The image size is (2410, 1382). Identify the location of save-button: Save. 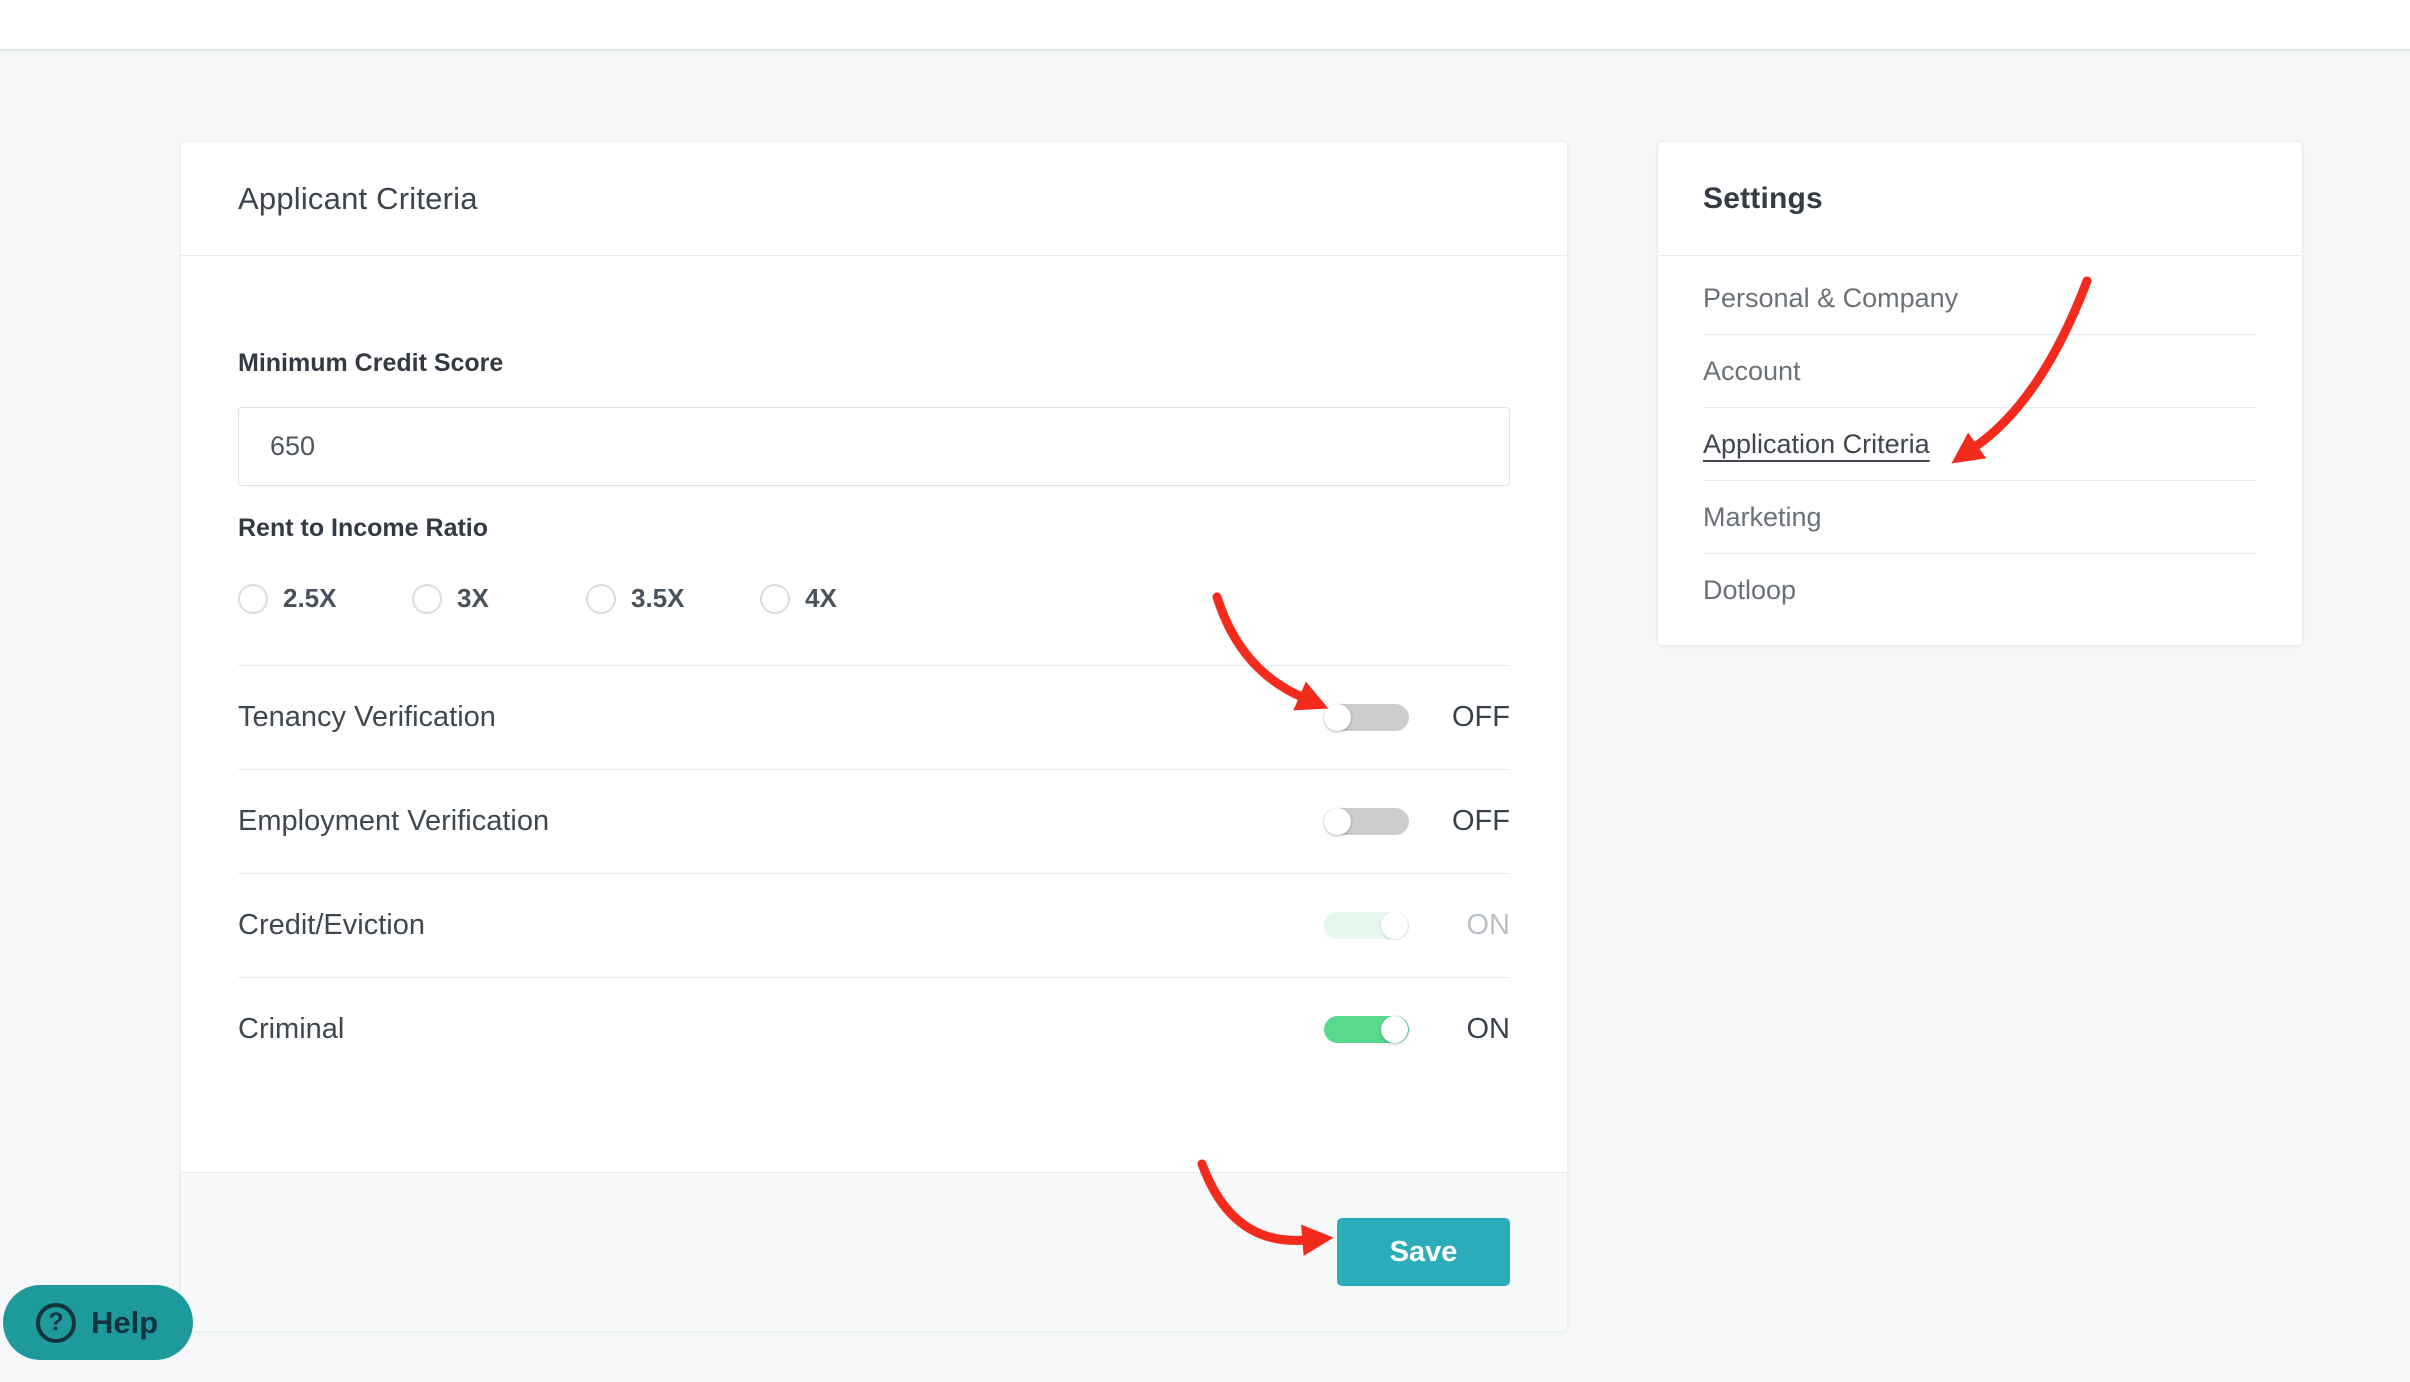
(1423, 1252).